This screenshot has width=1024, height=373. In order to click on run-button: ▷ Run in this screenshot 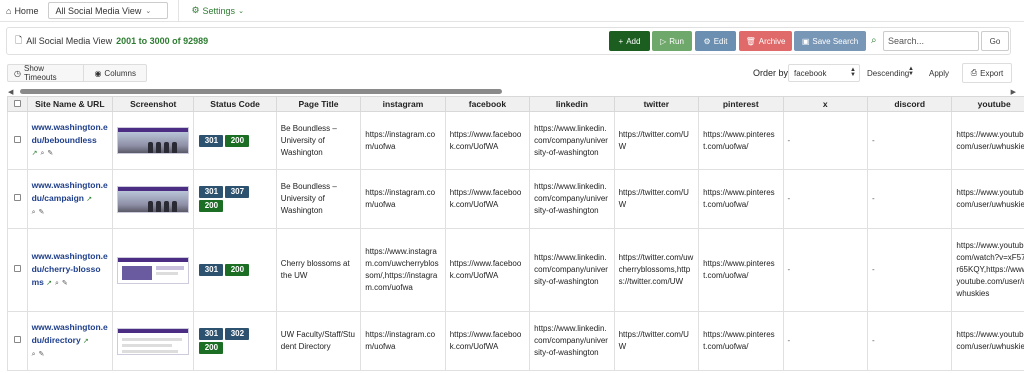, I will do `click(672, 41)`.